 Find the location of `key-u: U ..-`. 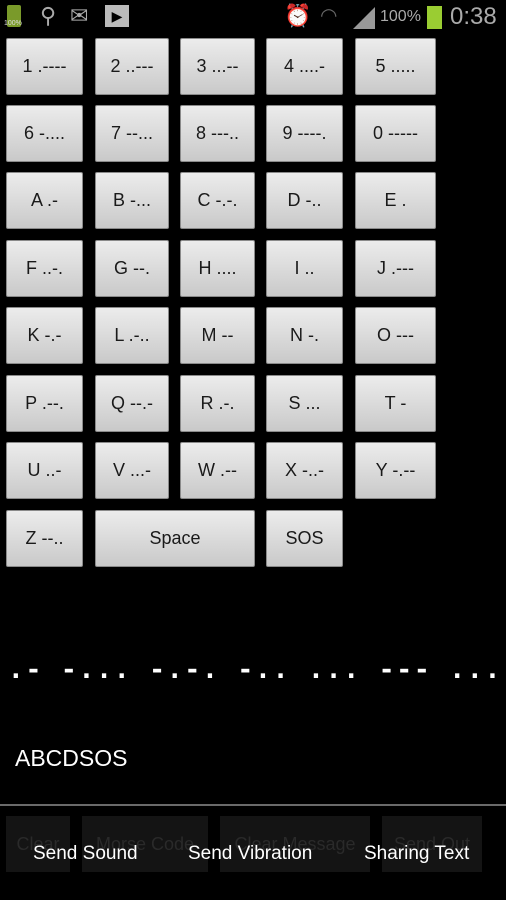

key-u: U ..- is located at coordinates (44, 470).